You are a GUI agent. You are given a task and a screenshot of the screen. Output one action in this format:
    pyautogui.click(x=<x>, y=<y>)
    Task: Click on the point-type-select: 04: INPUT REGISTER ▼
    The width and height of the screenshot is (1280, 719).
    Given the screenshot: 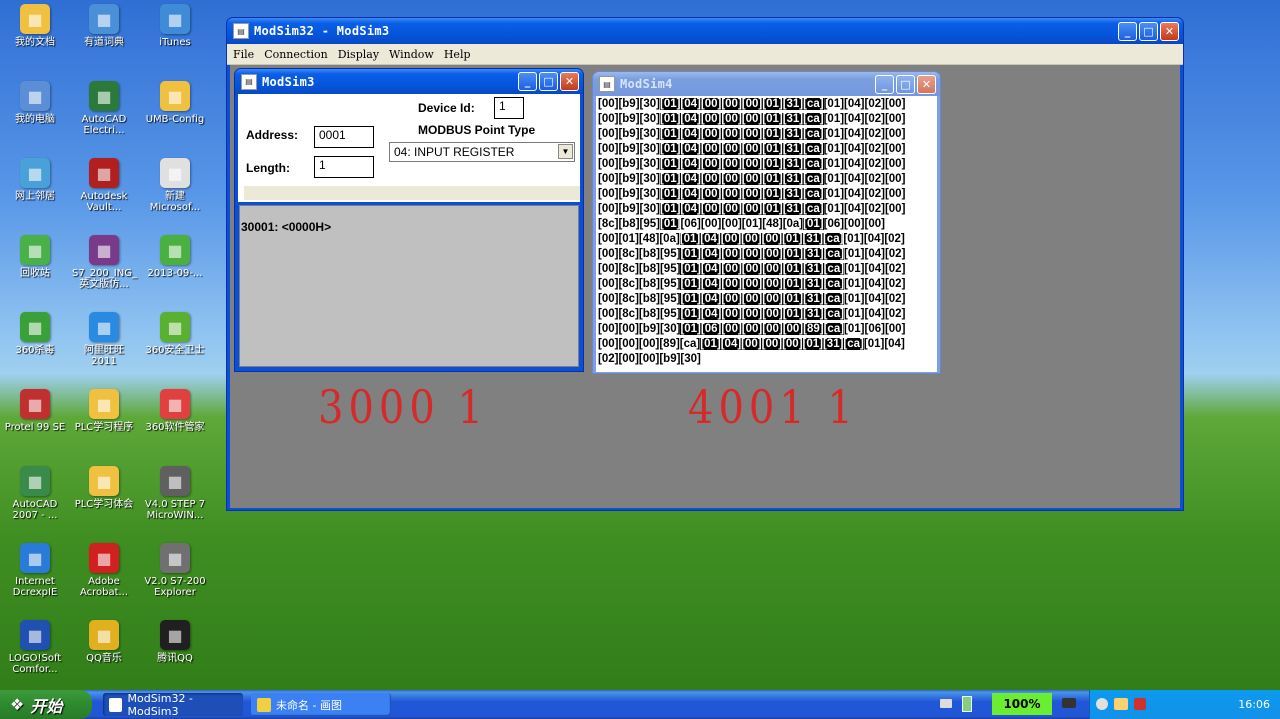 What is the action you would take?
    pyautogui.click(x=482, y=152)
    